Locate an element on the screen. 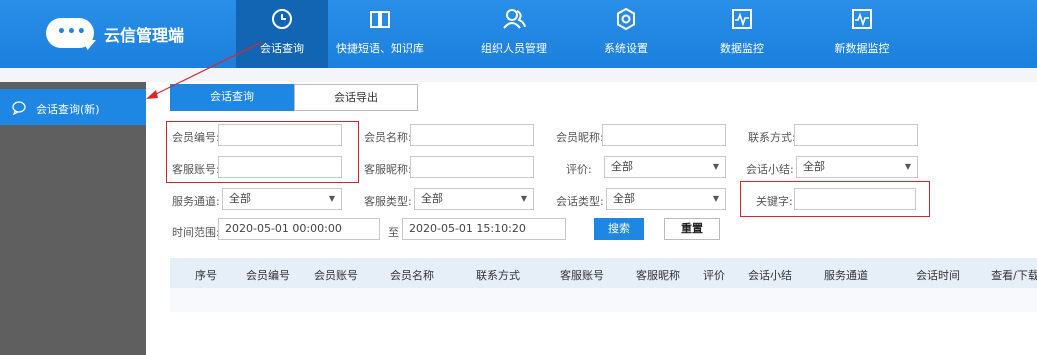  chat-icon is located at coordinates (19, 108).